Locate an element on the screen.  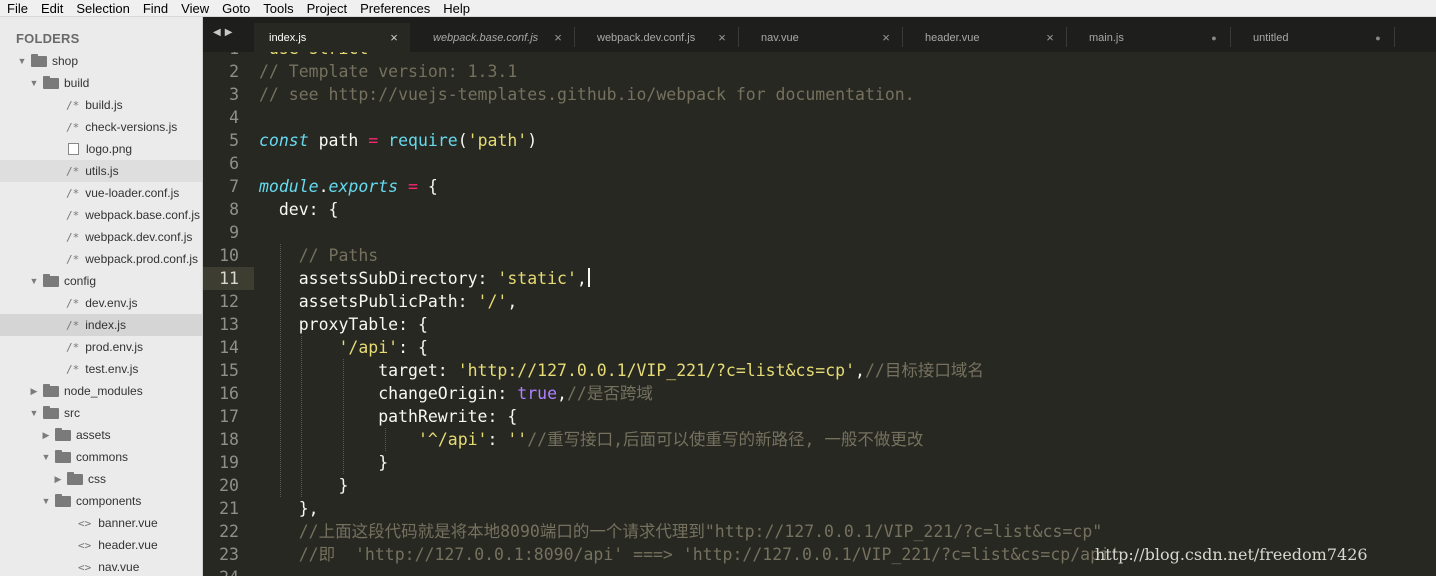
code-line: proxyTable: { is located at coordinates (343, 324).